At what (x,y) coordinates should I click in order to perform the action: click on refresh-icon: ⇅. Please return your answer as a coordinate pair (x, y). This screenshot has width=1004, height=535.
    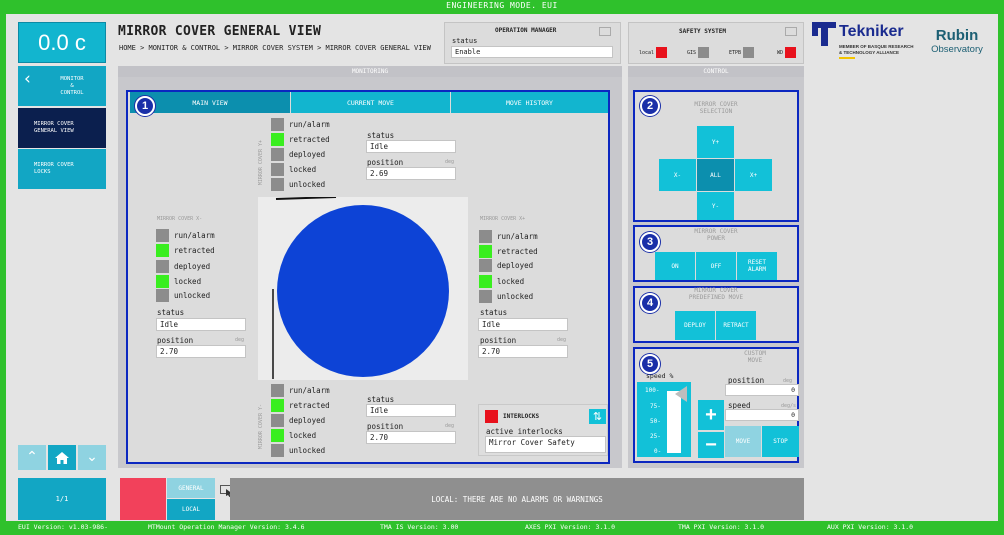
    Looking at the image, I should click on (597, 416).